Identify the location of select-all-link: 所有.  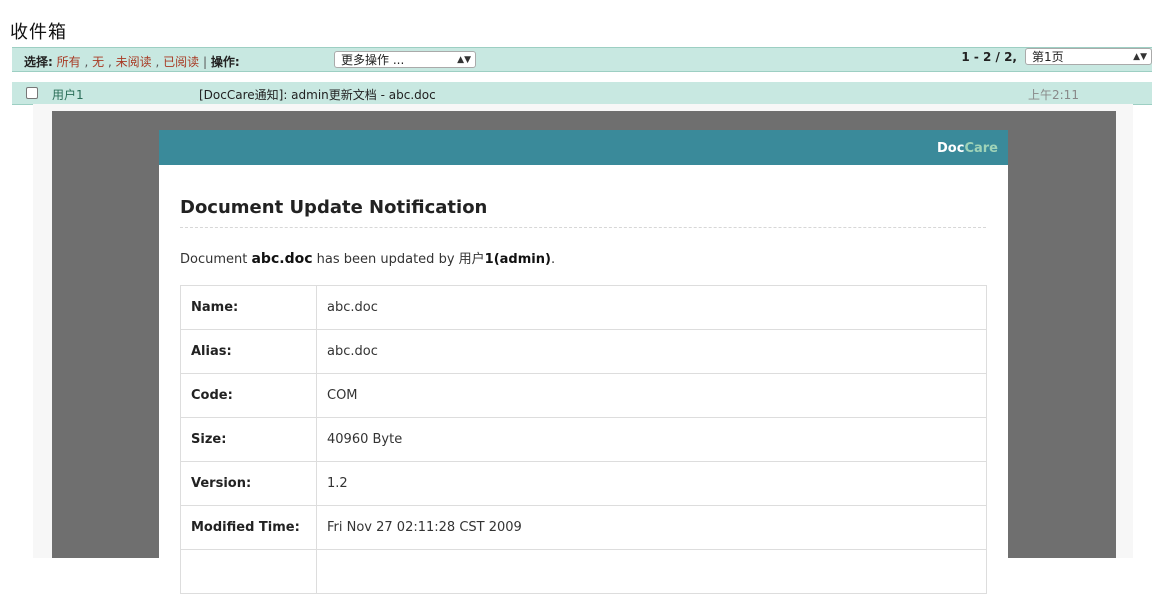
(69, 62).